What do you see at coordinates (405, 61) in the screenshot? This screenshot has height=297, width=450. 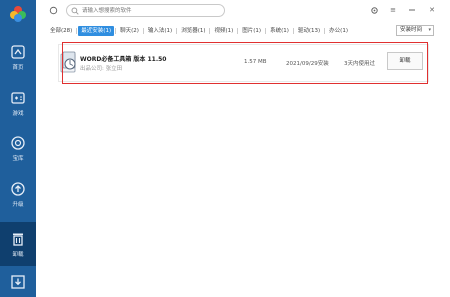 I see `uninstall-button: 卸载` at bounding box center [405, 61].